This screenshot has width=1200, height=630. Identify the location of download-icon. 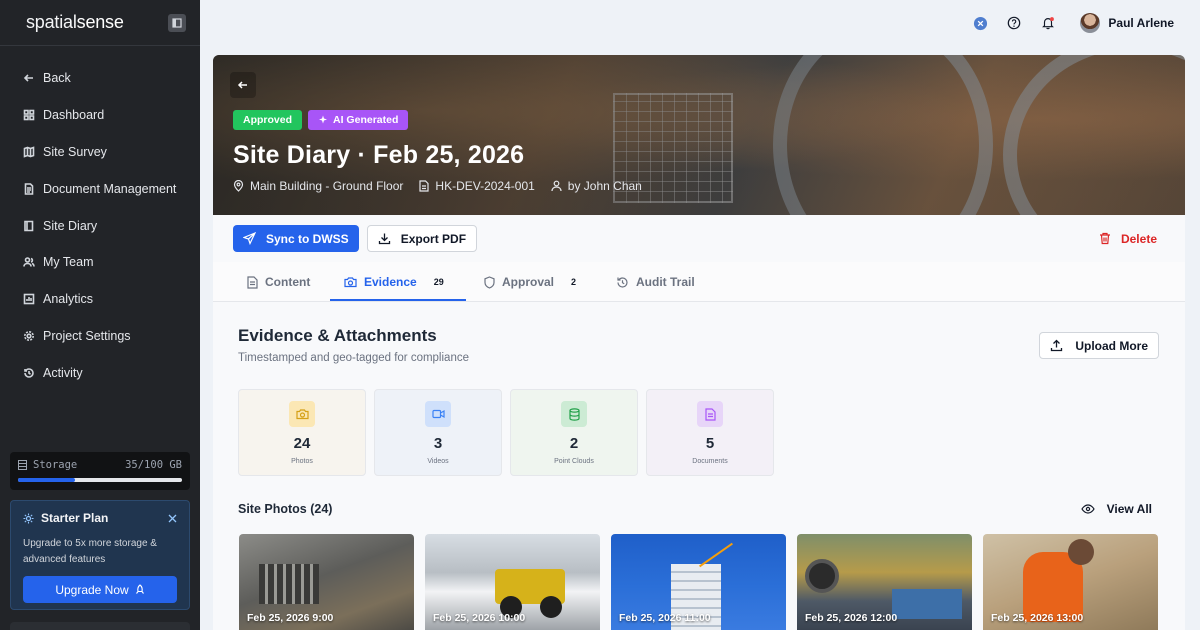
(384, 239).